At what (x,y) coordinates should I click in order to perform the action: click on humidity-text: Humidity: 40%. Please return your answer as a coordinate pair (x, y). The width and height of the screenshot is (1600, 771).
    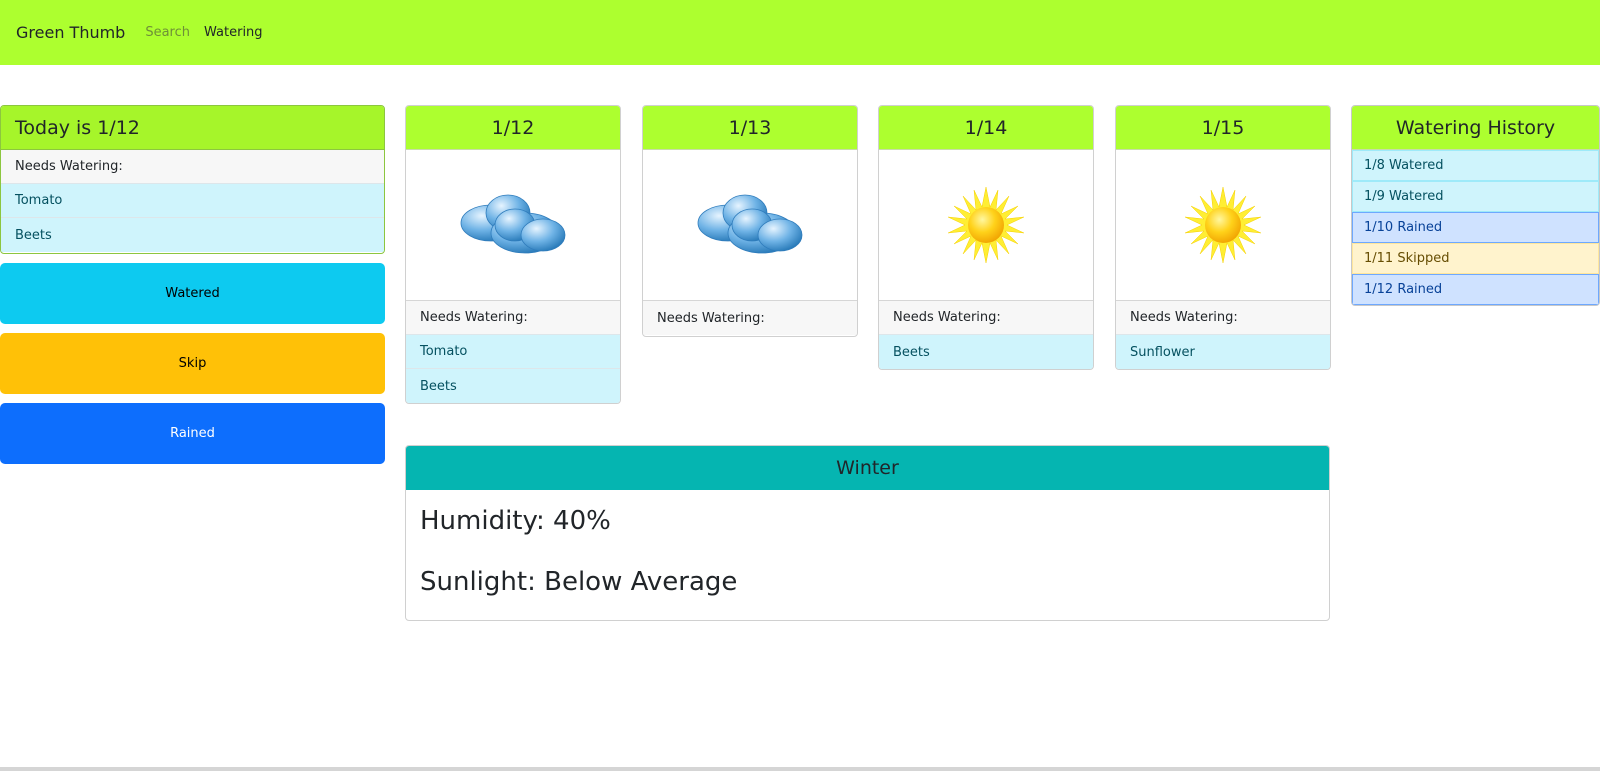
    Looking at the image, I should click on (515, 521).